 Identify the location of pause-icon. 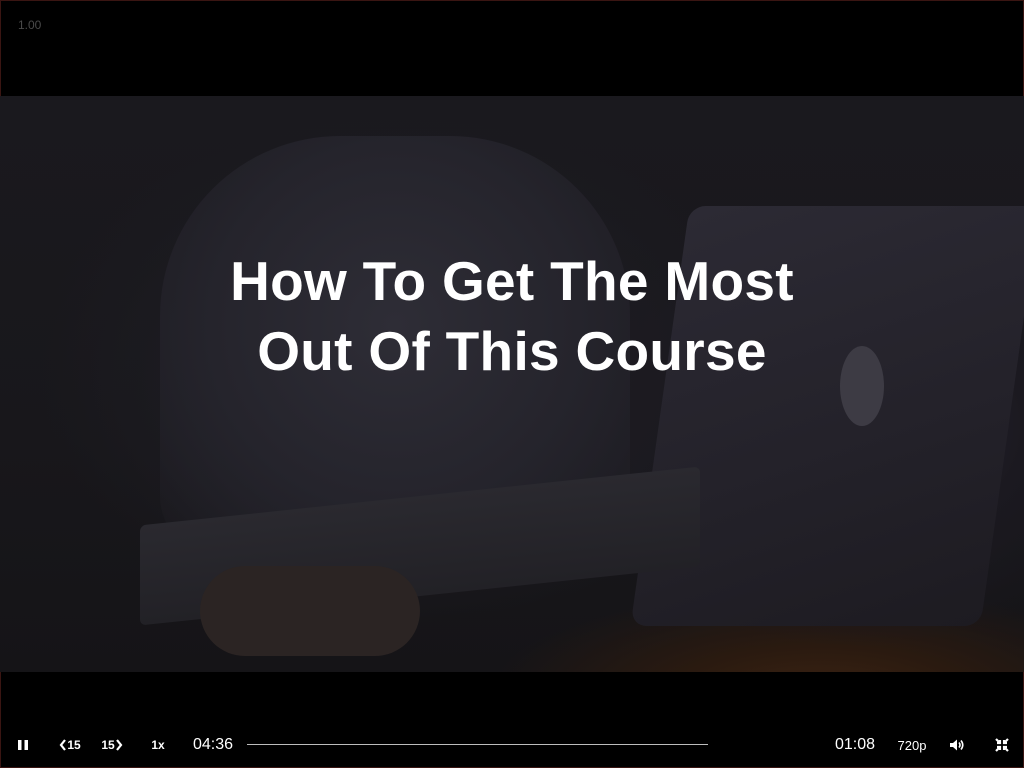
(23, 745).